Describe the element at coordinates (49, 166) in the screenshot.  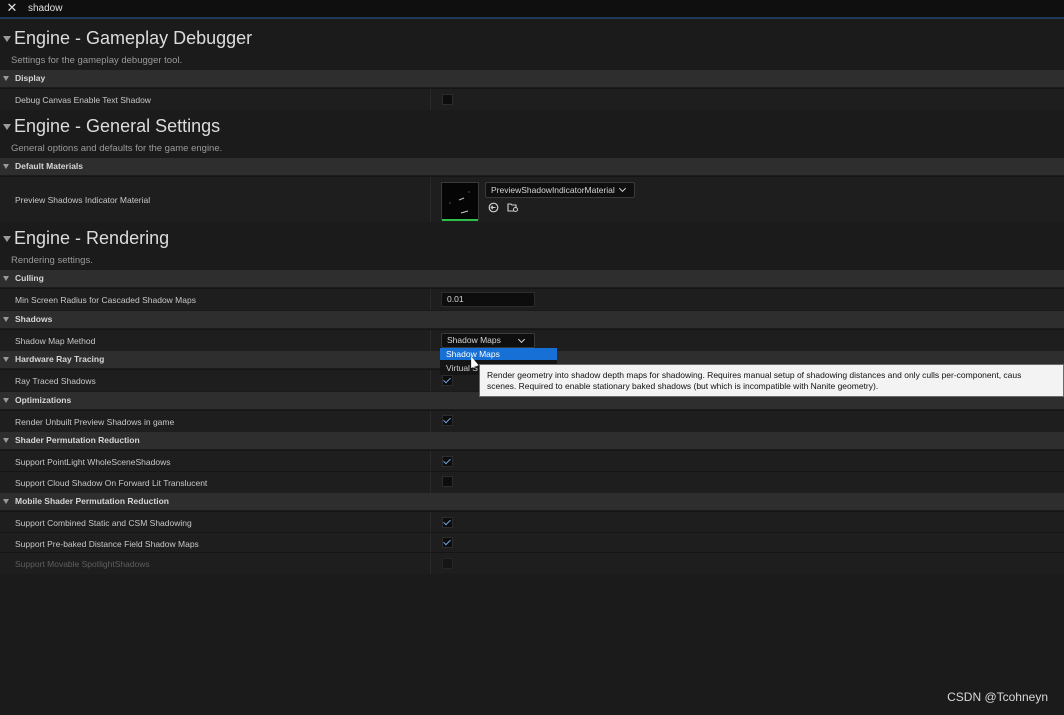
I see `category-label: Default Materials` at that location.